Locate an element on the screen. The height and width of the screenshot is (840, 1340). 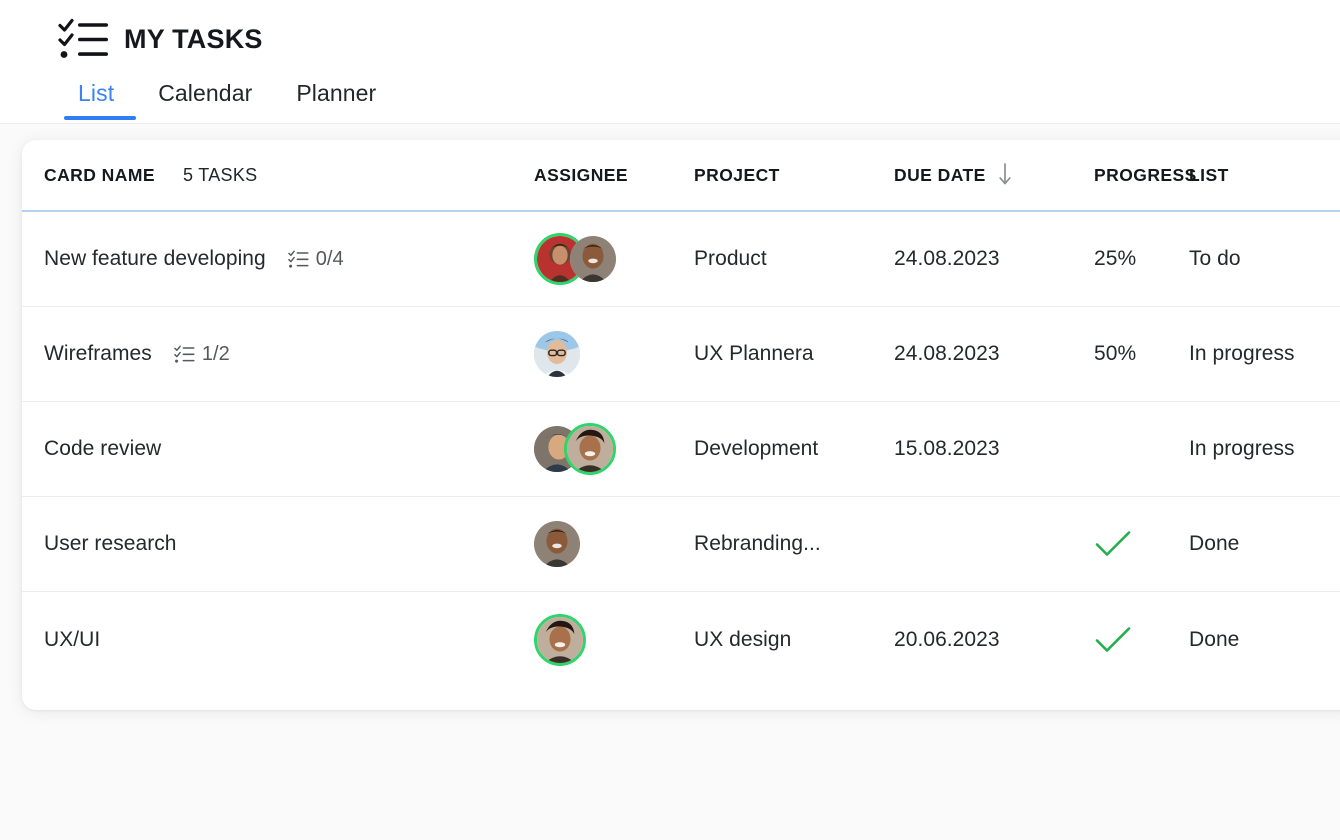
task-title: New feature developing is located at coordinates (155, 258).